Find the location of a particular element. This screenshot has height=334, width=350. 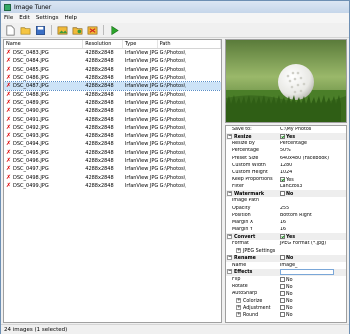

property-row: AutoSharp No is located at coordinates (286, 293).